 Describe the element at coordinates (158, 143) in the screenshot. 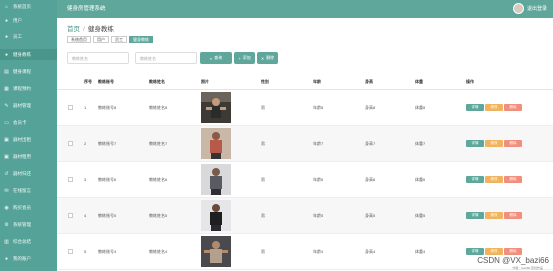

I see `cell-name: 教练姓名7` at that location.